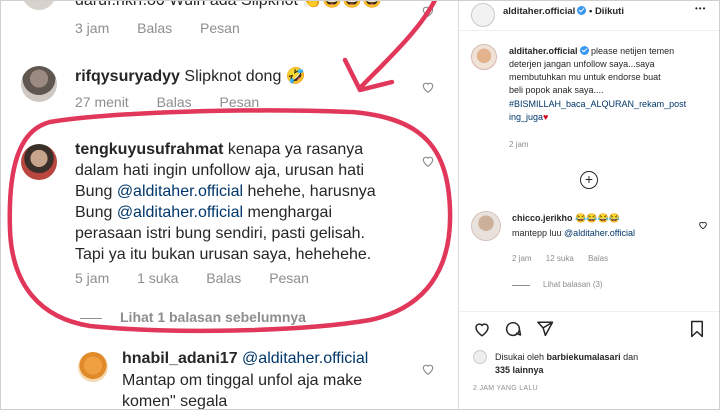  I want to click on caption-author: alditaher.official, so click(543, 51).